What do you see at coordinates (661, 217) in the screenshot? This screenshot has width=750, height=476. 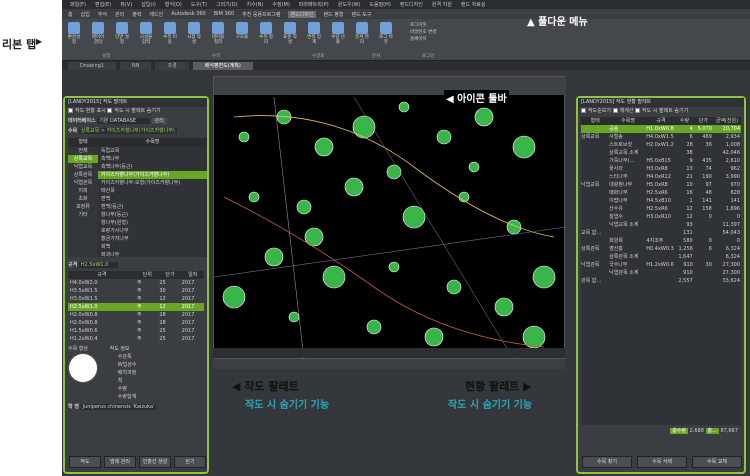 I see `status-row: 칠엽수 H3.0xR10 12 0 0` at bounding box center [661, 217].